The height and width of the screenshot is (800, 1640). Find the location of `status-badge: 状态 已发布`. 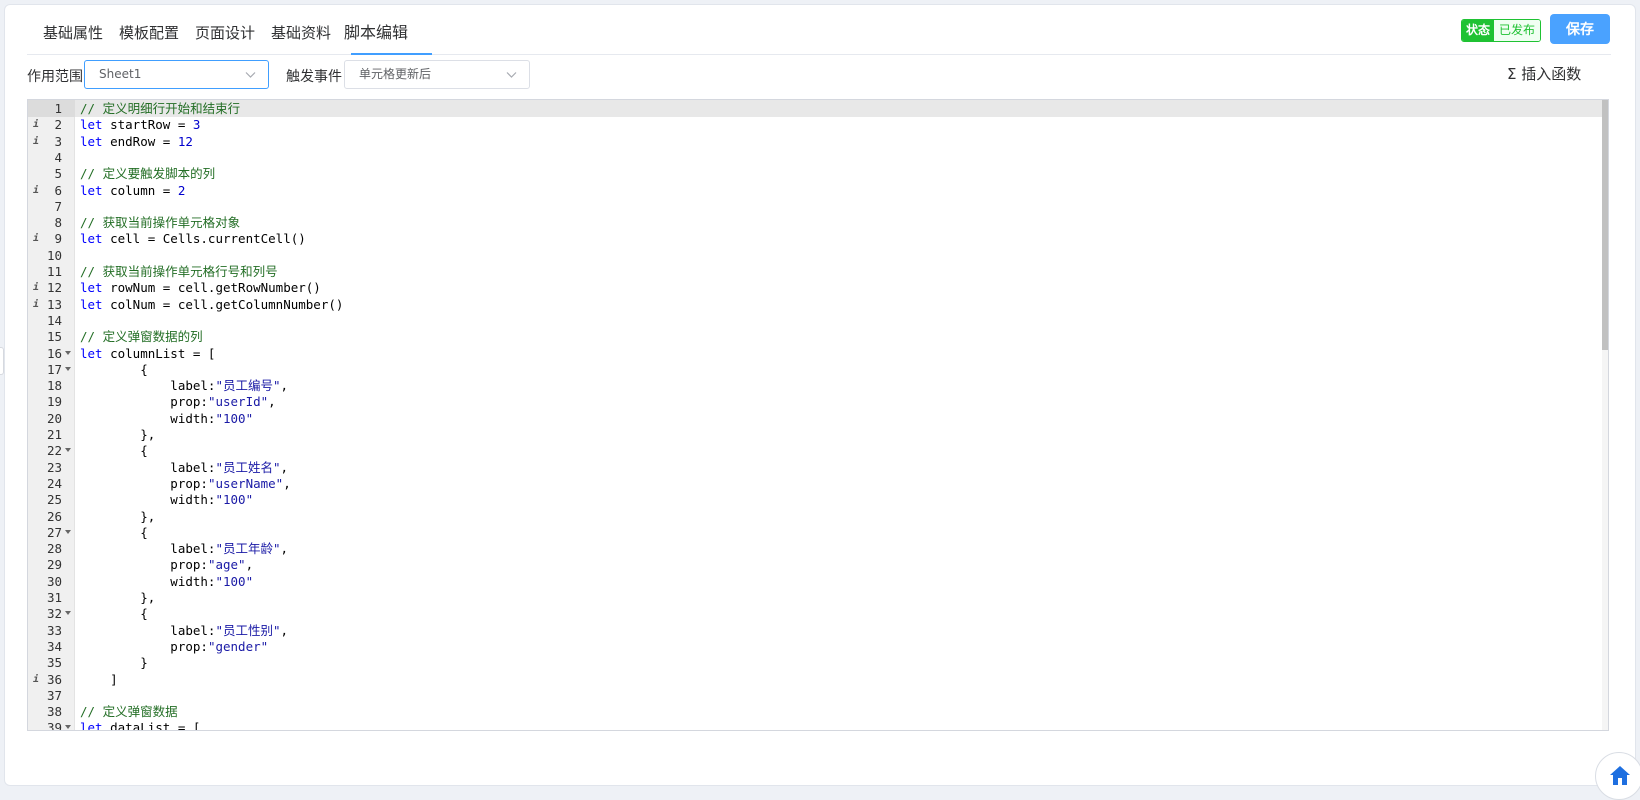

status-badge: 状态 已发布 is located at coordinates (1501, 30).